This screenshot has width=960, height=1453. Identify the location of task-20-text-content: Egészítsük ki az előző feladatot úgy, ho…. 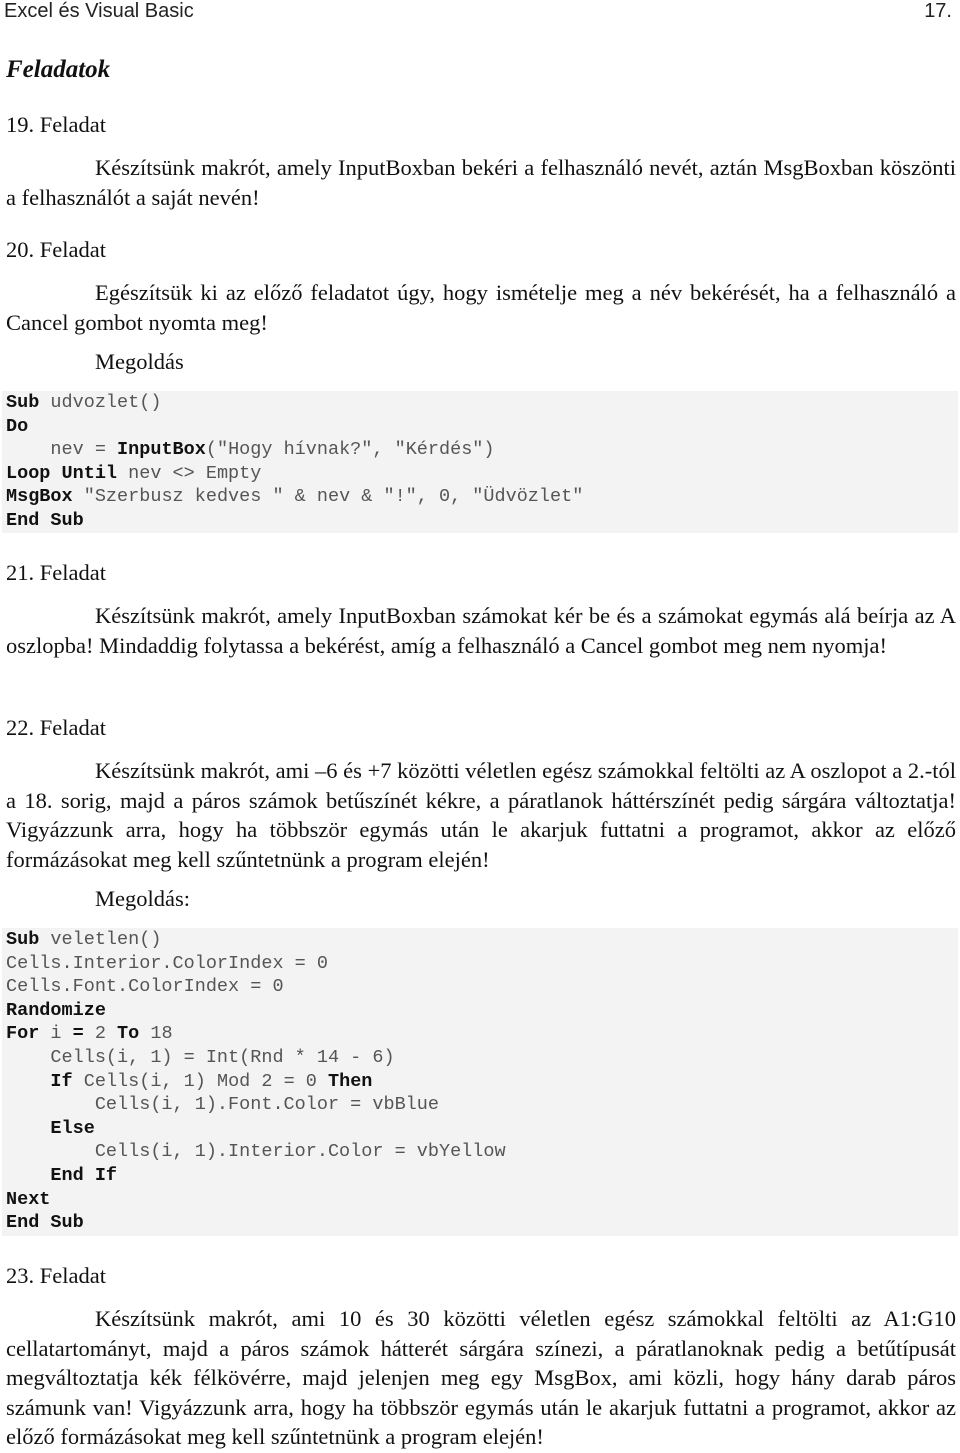
(481, 307).